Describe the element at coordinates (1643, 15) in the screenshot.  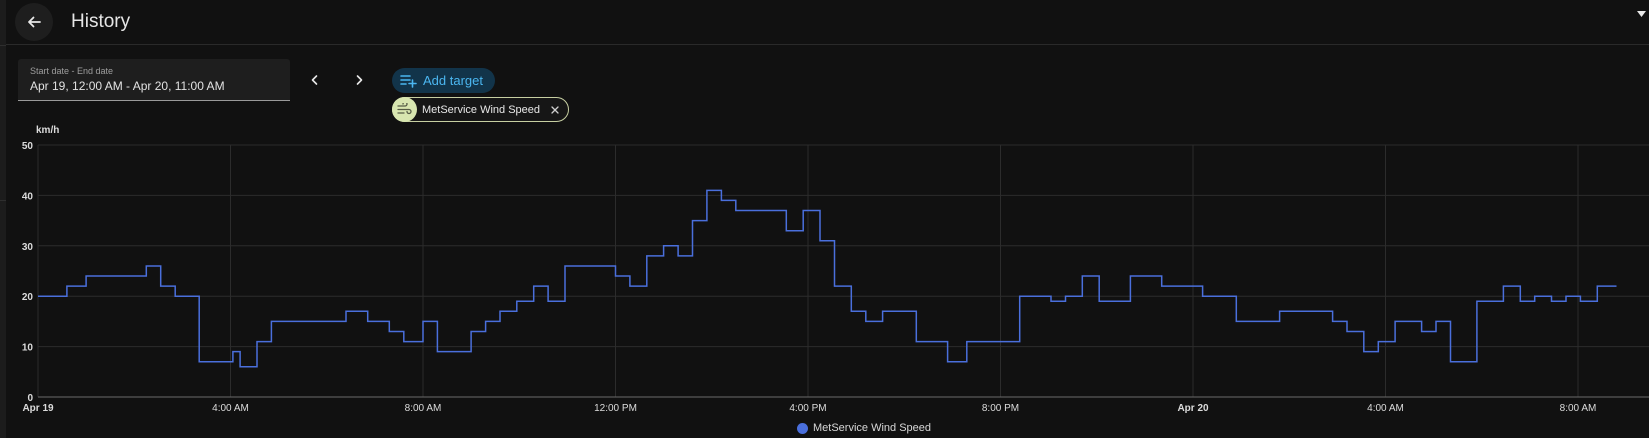
I see `chevron-down-icon` at that location.